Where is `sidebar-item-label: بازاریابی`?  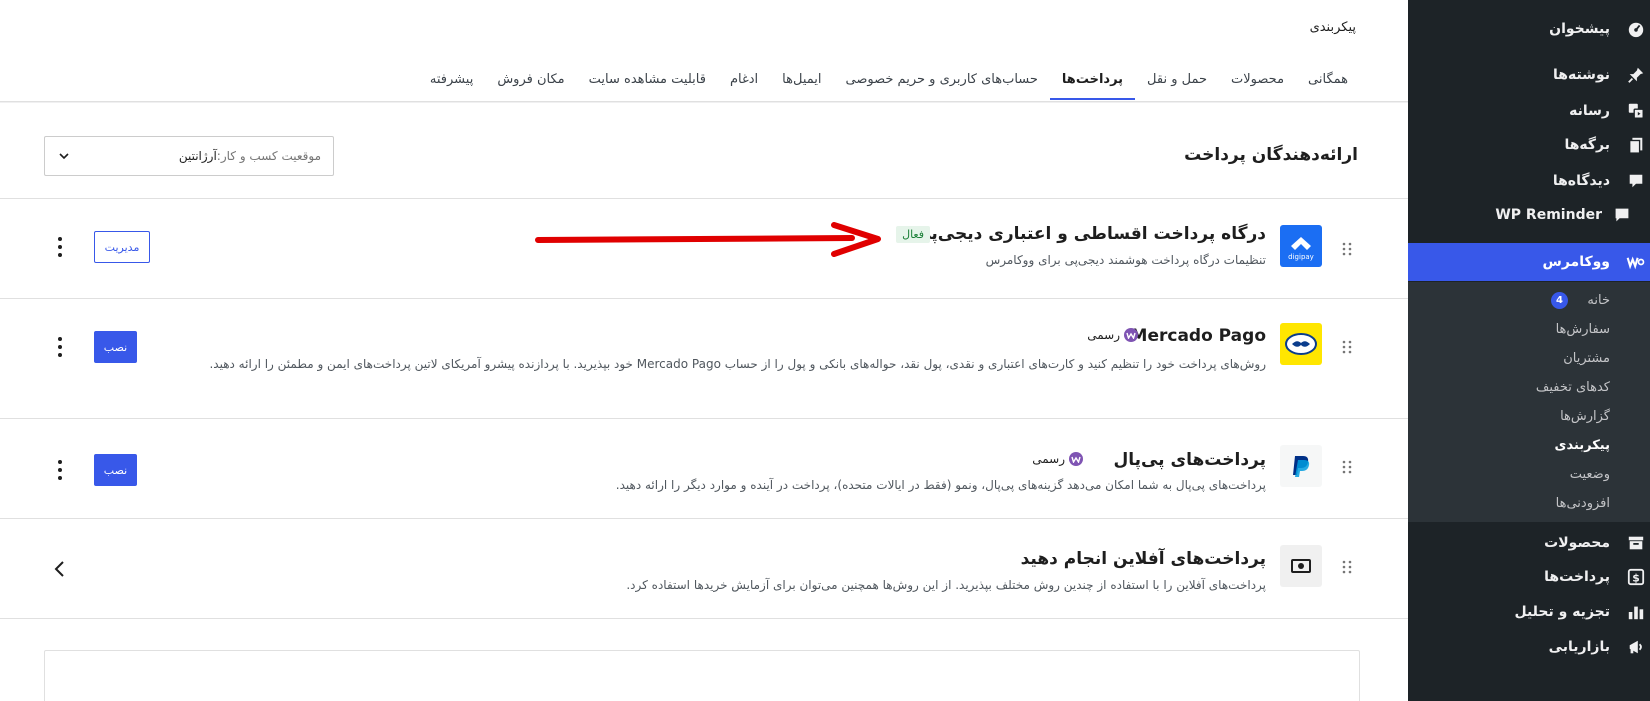
sidebar-item-label: بازاریابی is located at coordinates (1579, 647).